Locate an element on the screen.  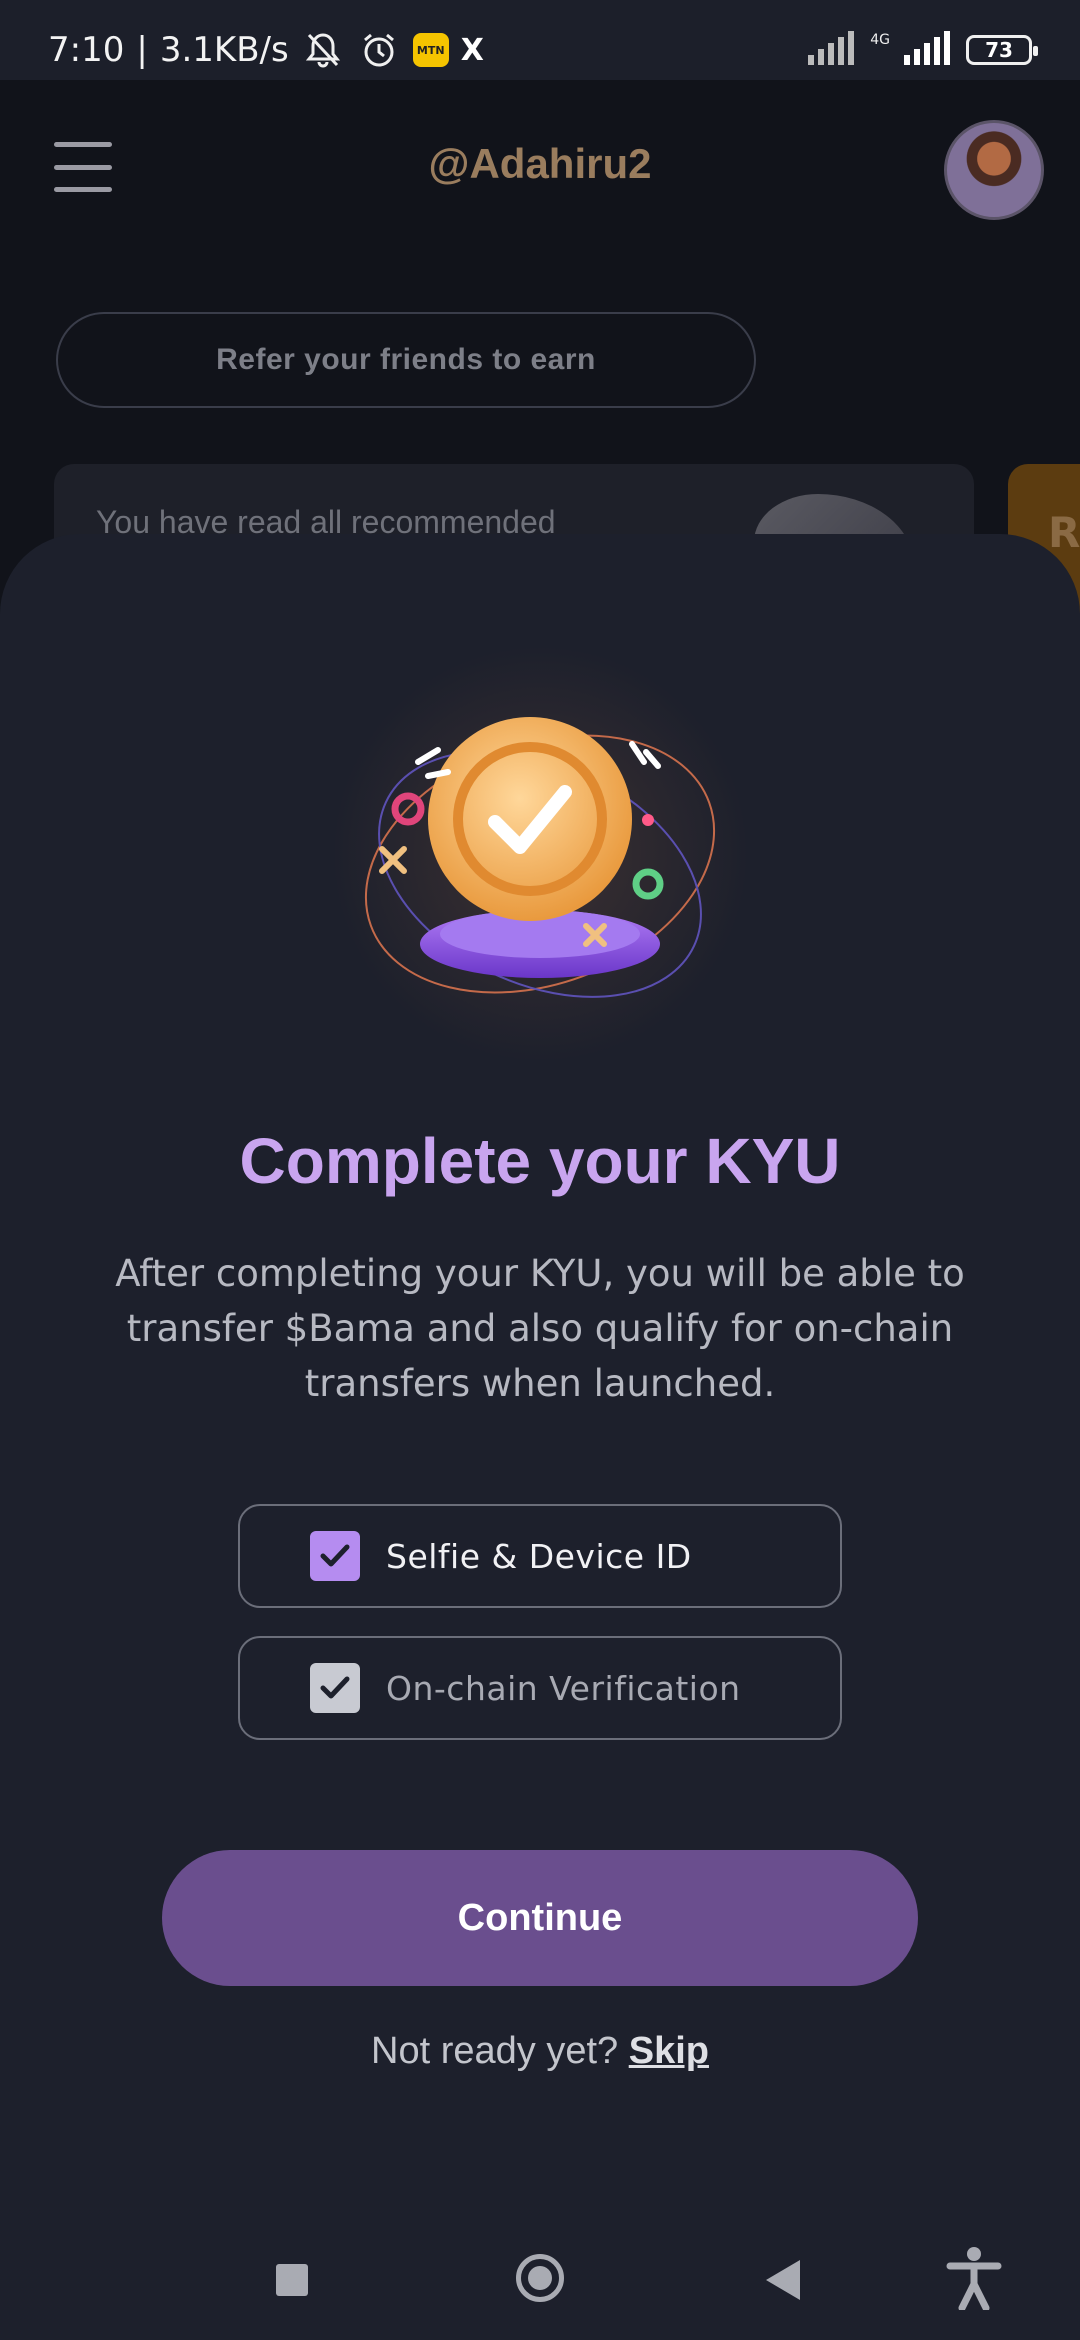
kyu-title: Complete your KYU is located at coordinates (540, 1161).